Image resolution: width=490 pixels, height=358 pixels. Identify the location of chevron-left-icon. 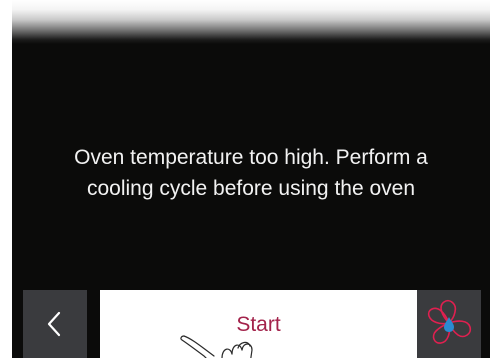
(54, 324).